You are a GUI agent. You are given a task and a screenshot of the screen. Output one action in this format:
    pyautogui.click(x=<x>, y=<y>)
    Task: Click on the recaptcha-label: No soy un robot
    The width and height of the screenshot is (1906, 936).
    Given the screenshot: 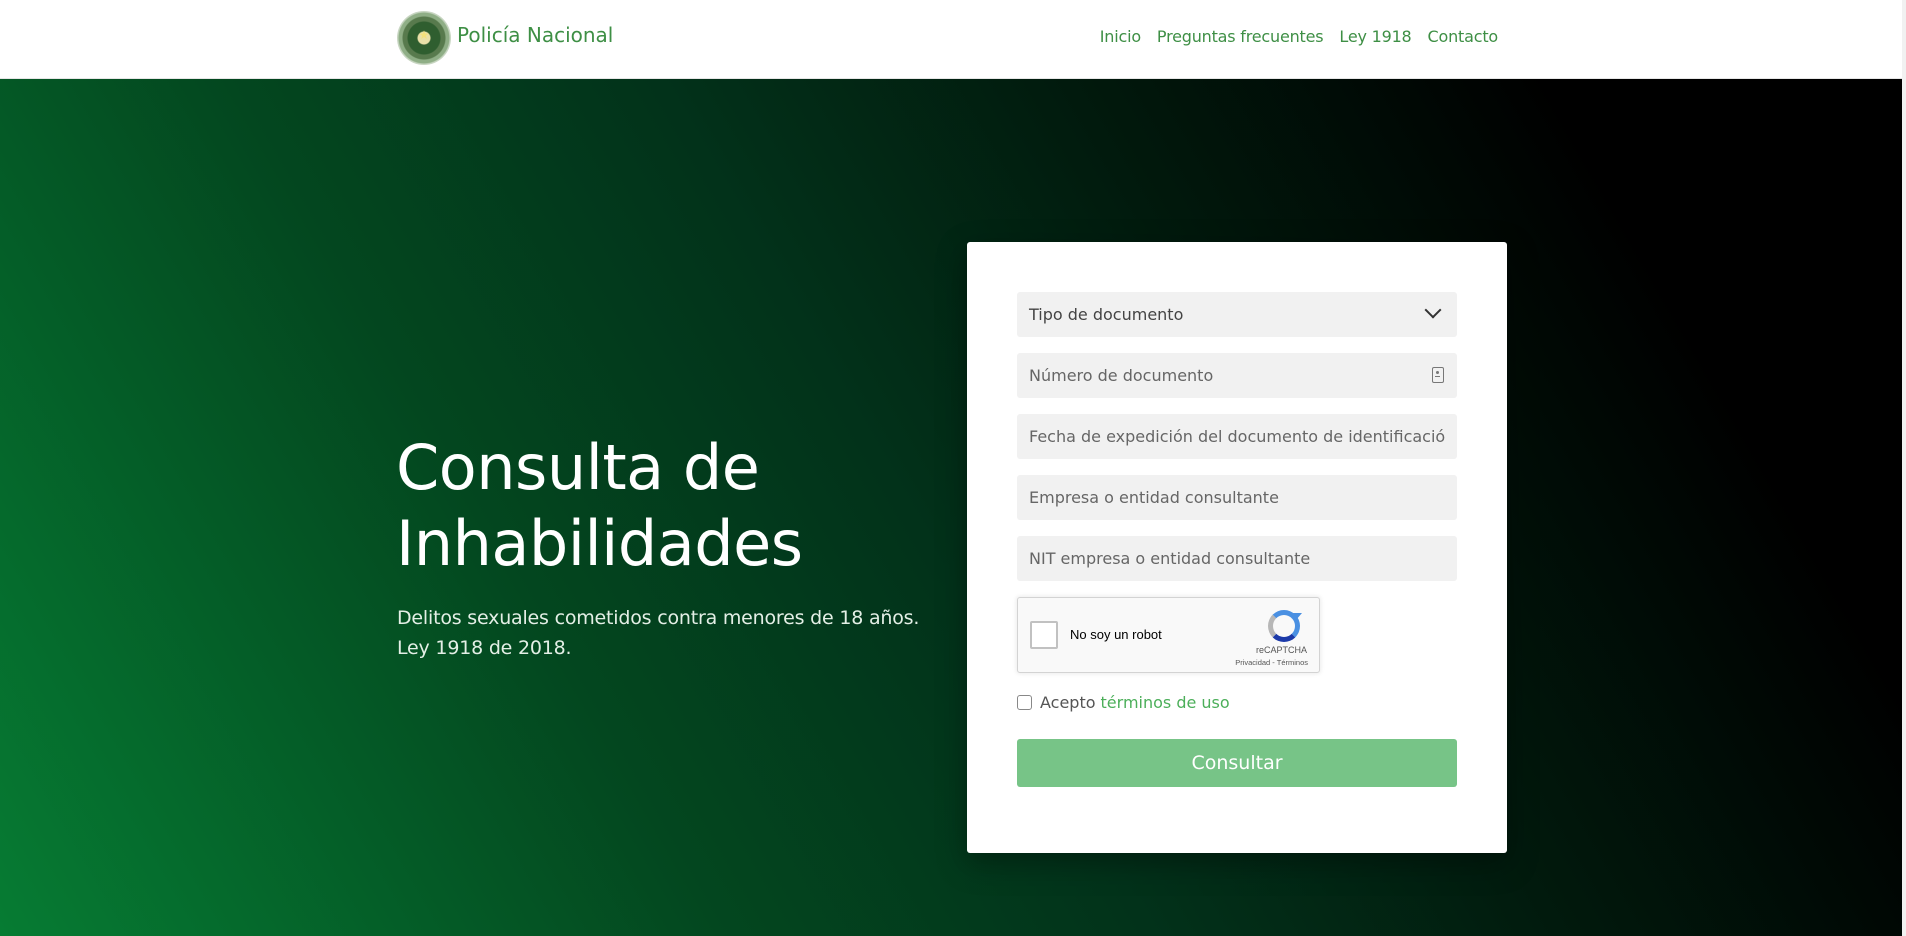 What is the action you would take?
    pyautogui.click(x=1116, y=634)
    